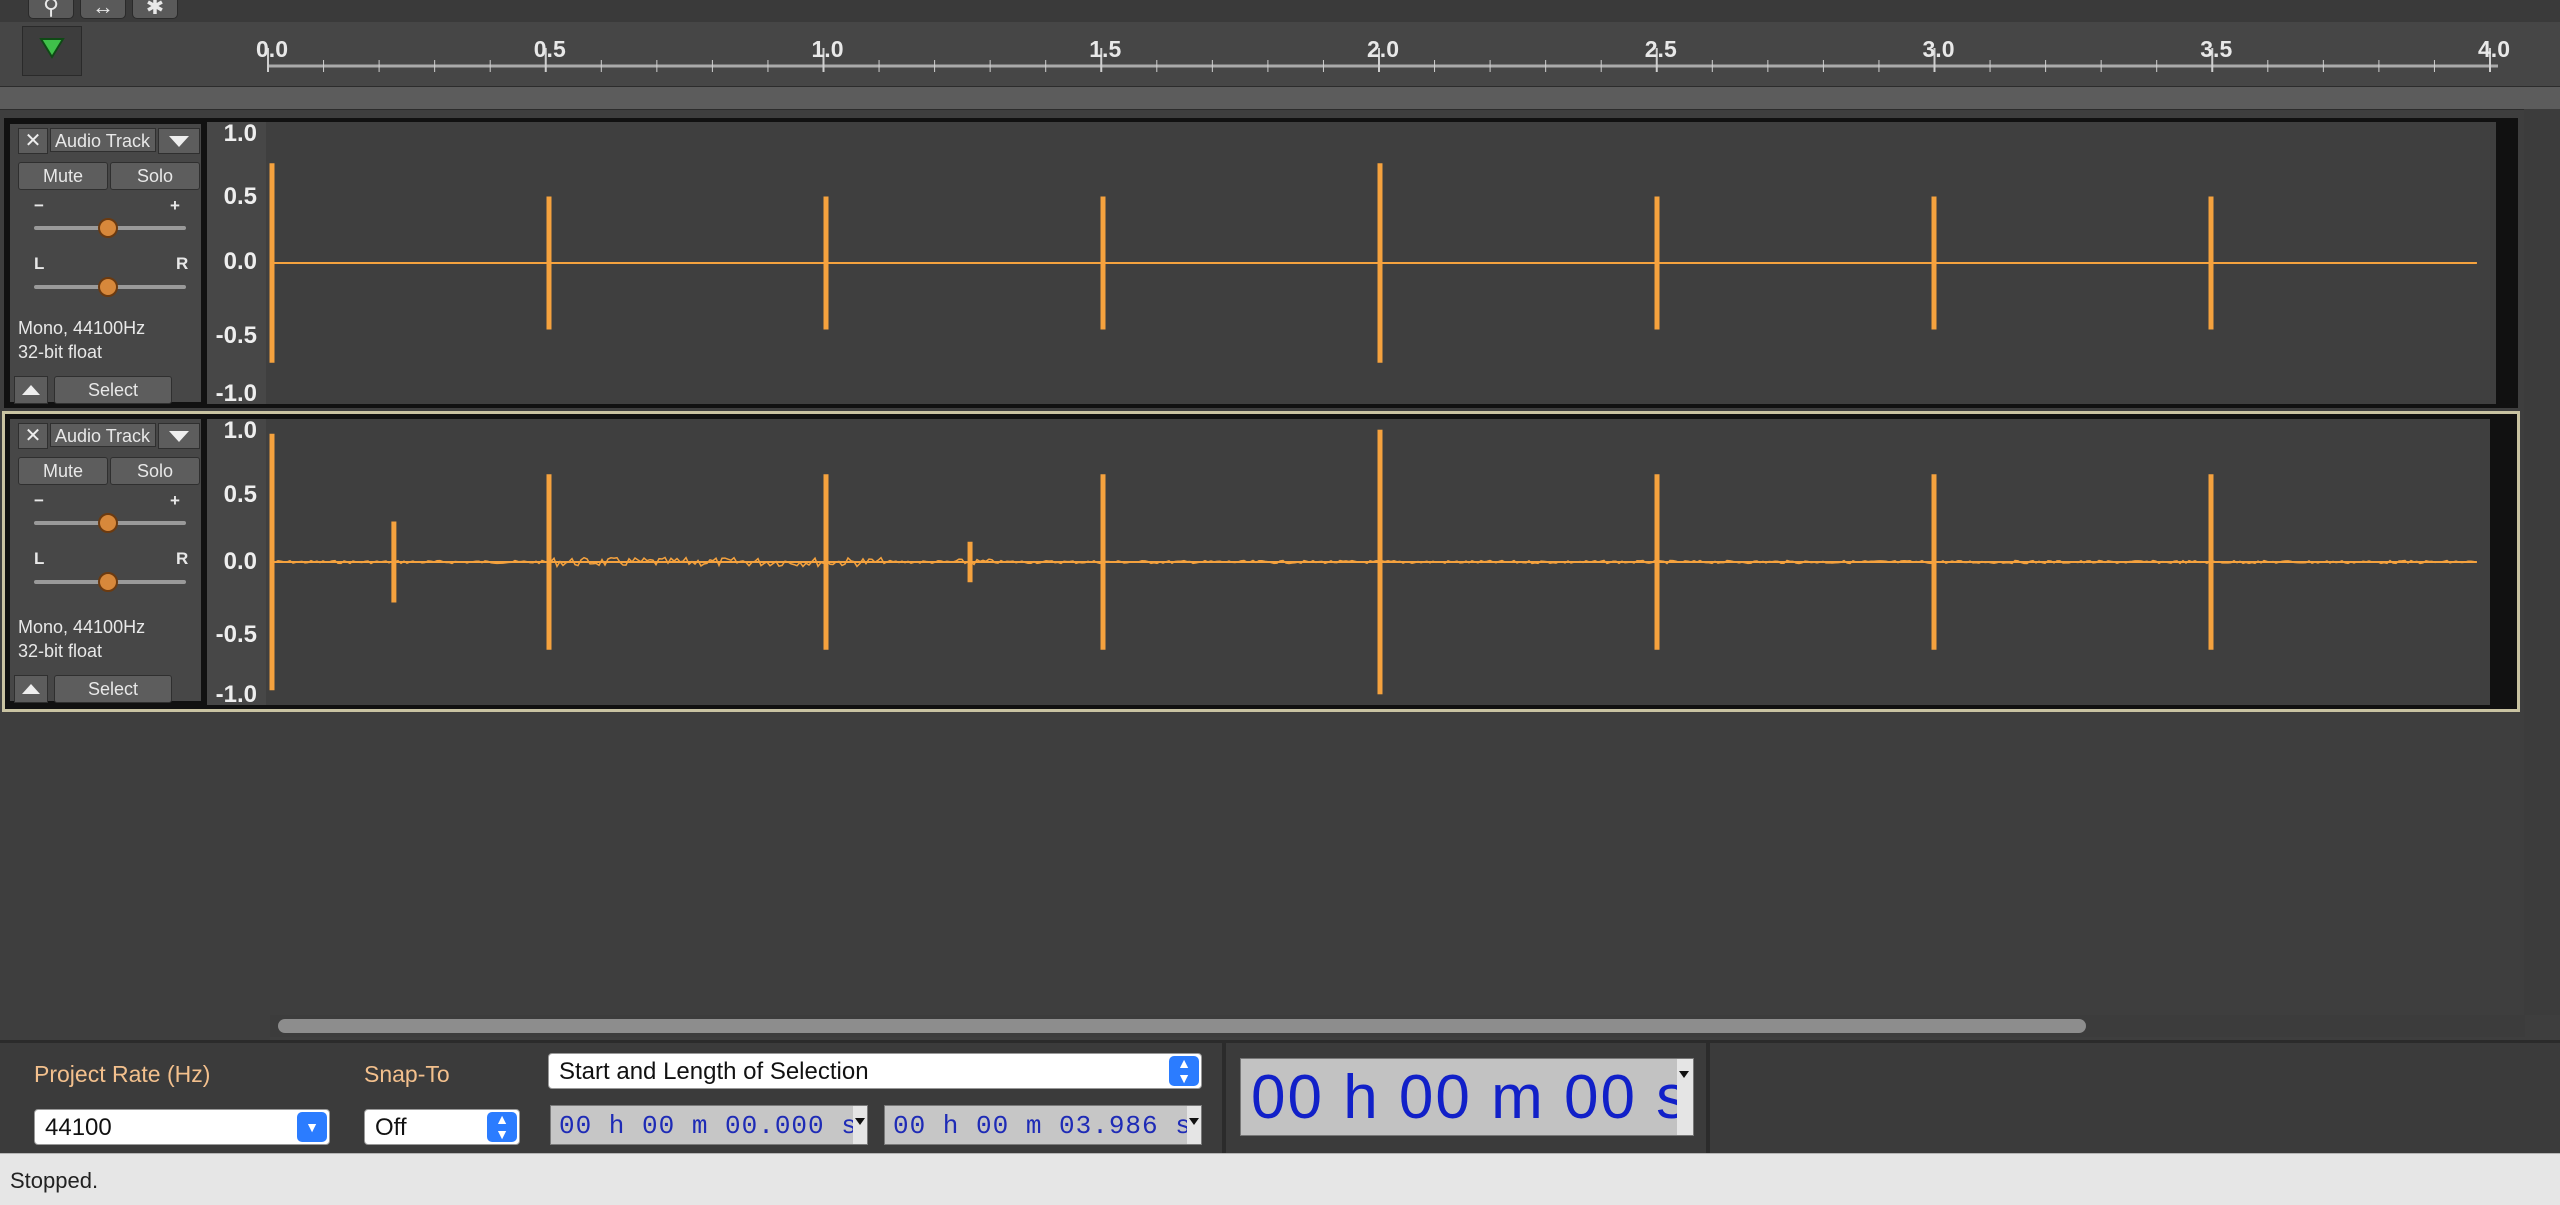 This screenshot has width=2560, height=1205. What do you see at coordinates (827, 49) in the screenshot?
I see `ruler-time-label: 1.0` at bounding box center [827, 49].